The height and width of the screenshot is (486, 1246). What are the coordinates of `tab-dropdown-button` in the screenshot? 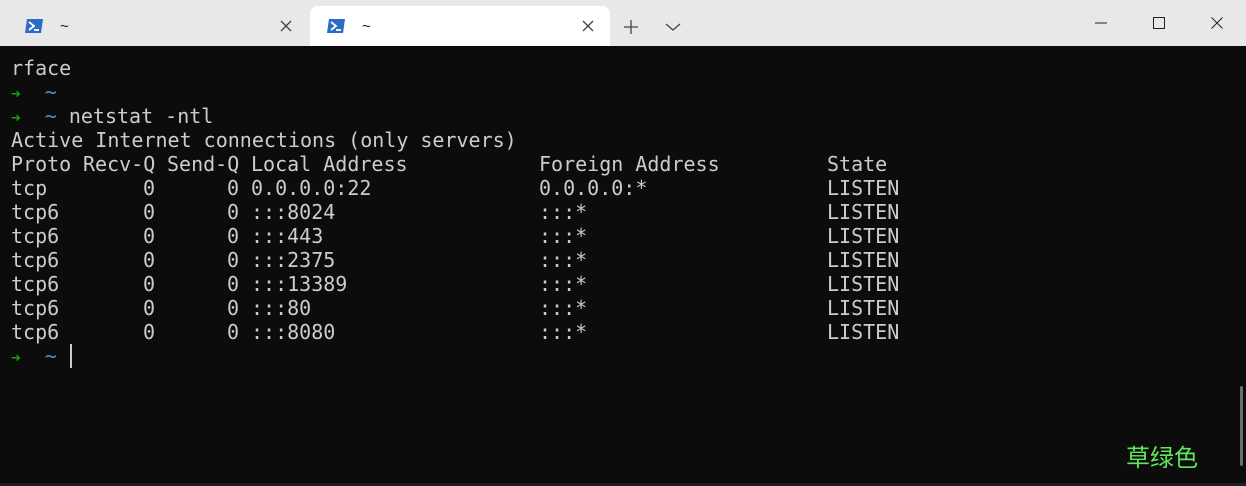 It's located at (673, 27).